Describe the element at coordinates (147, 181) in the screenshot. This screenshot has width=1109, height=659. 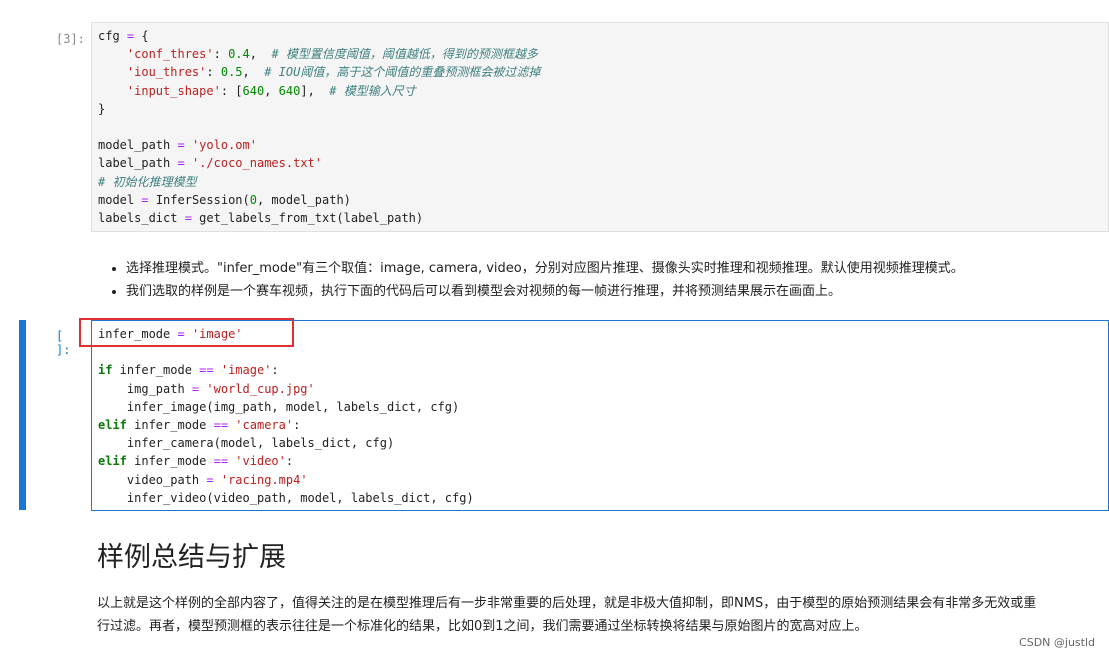
I see `code-line: # 初始化推理模型` at that location.